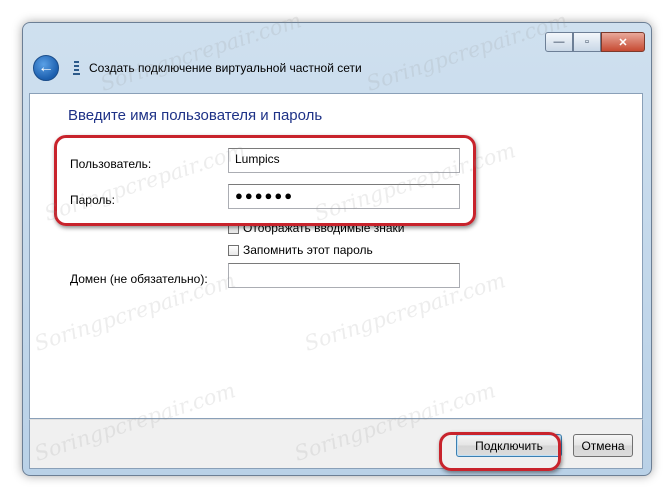 This screenshot has width=672, height=502. What do you see at coordinates (46, 68) in the screenshot?
I see `back-arrow-icon: ←` at bounding box center [46, 68].